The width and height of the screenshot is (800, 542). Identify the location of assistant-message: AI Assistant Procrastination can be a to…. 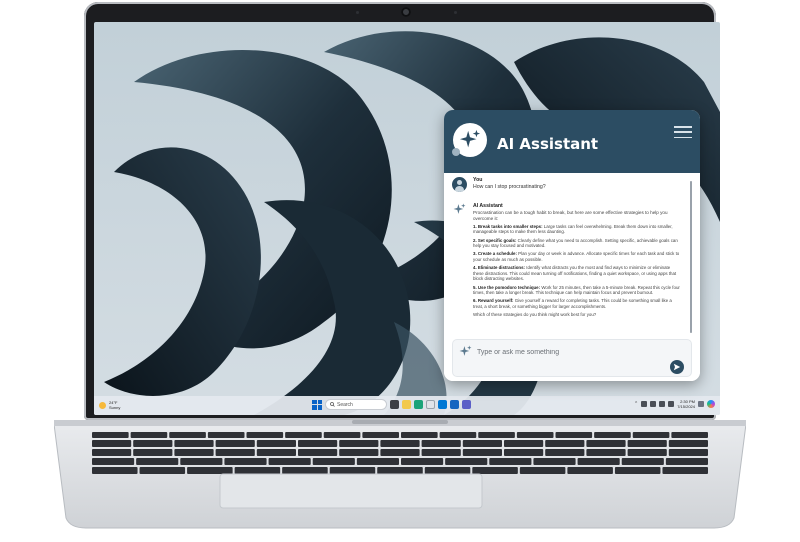
(567, 260).